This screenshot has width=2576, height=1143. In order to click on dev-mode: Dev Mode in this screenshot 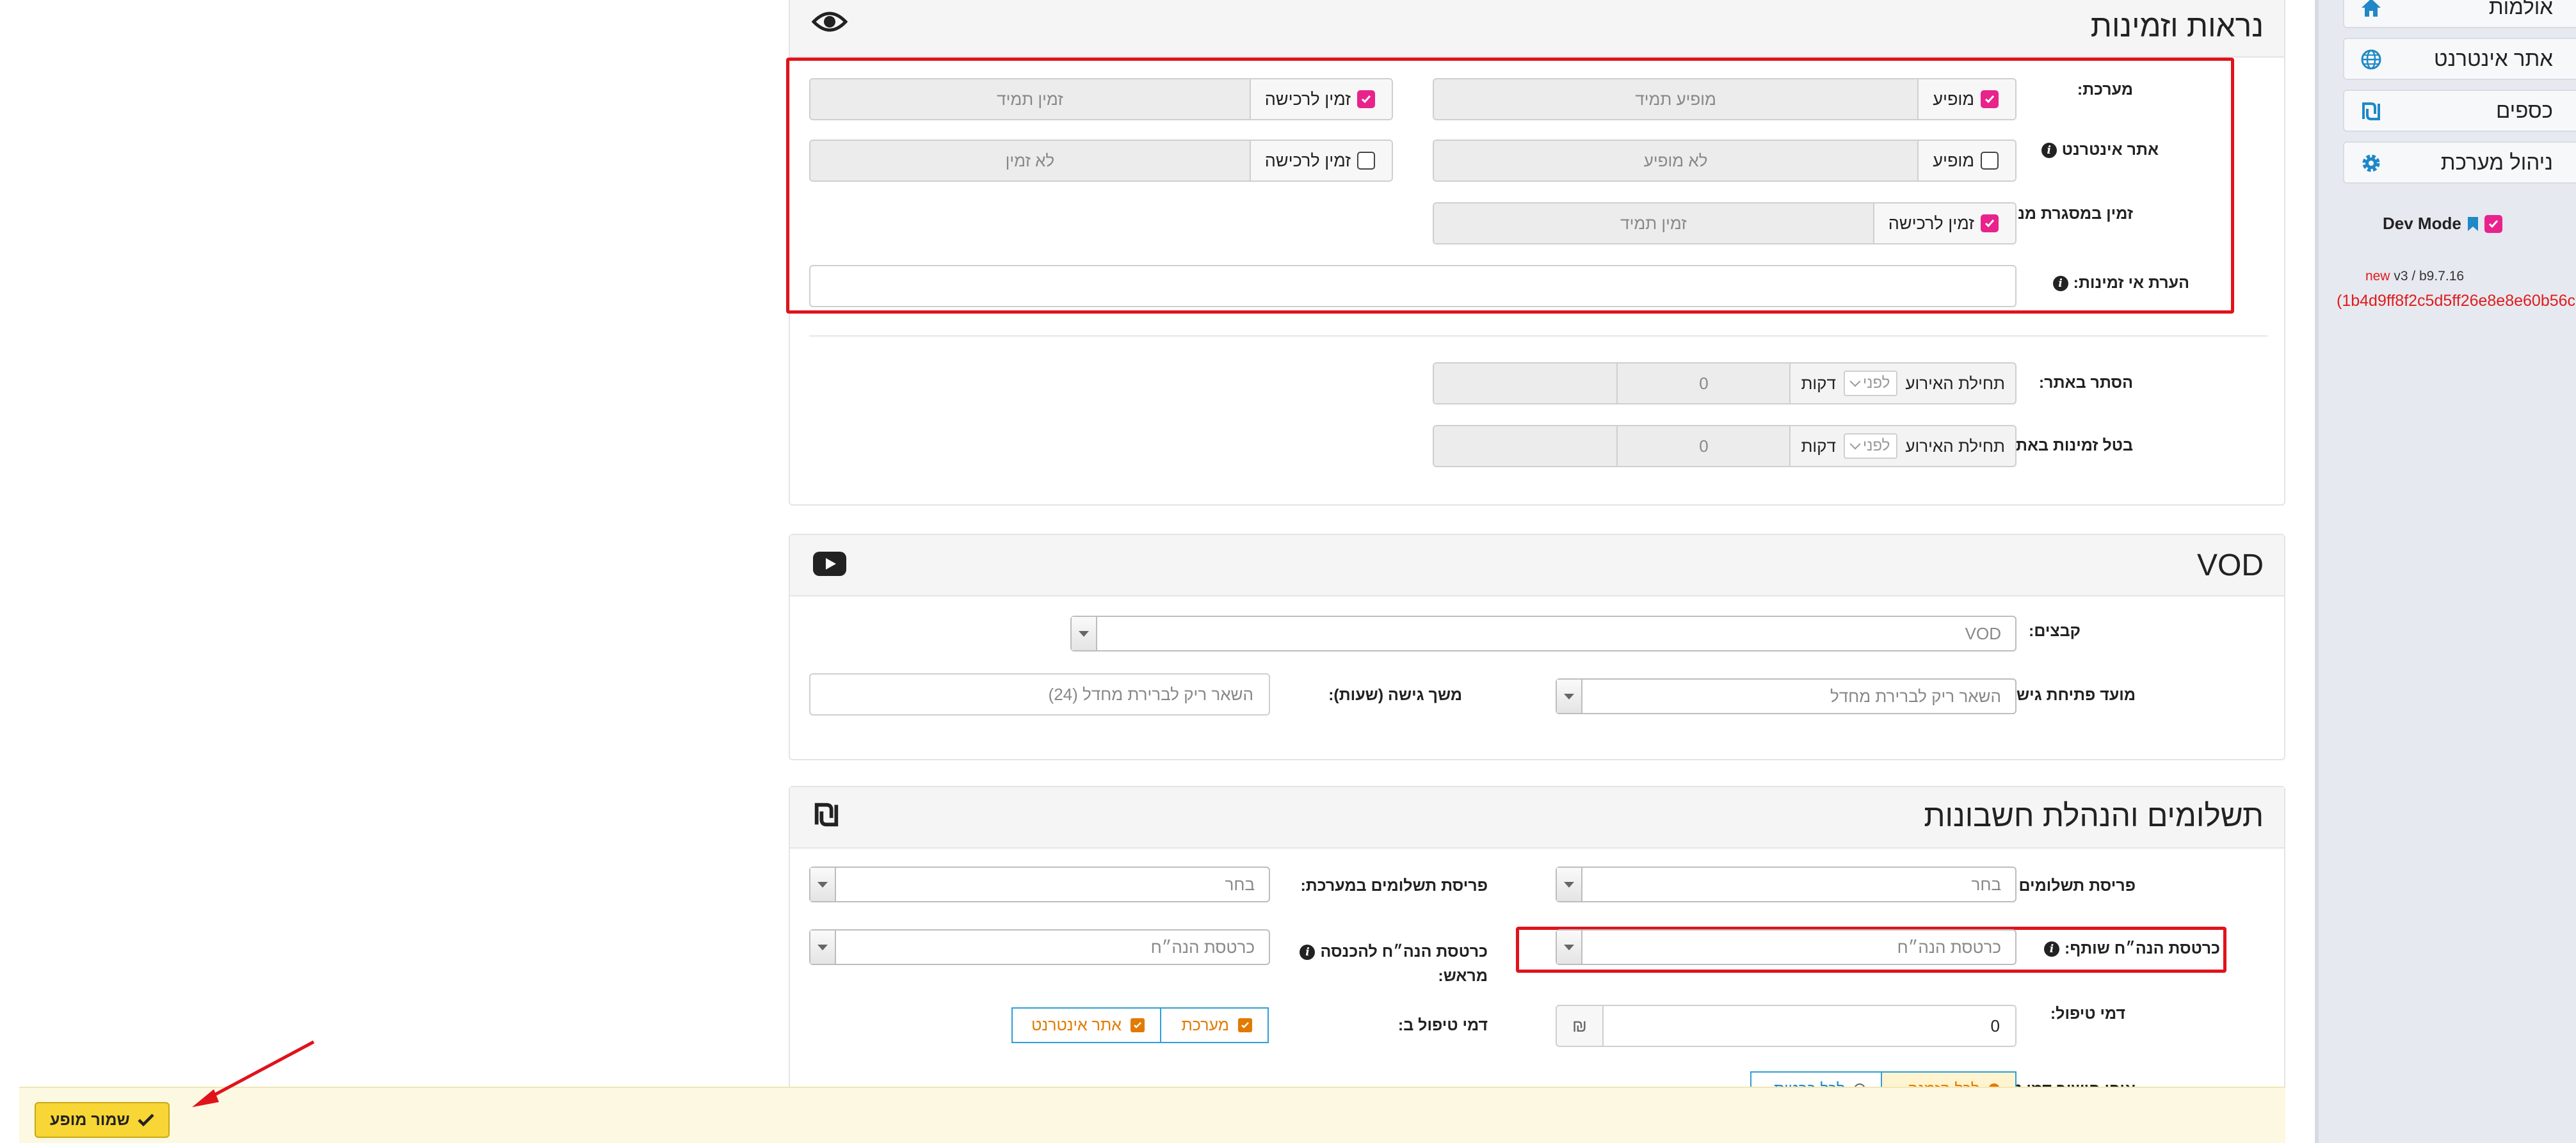, I will do `click(2442, 224)`.